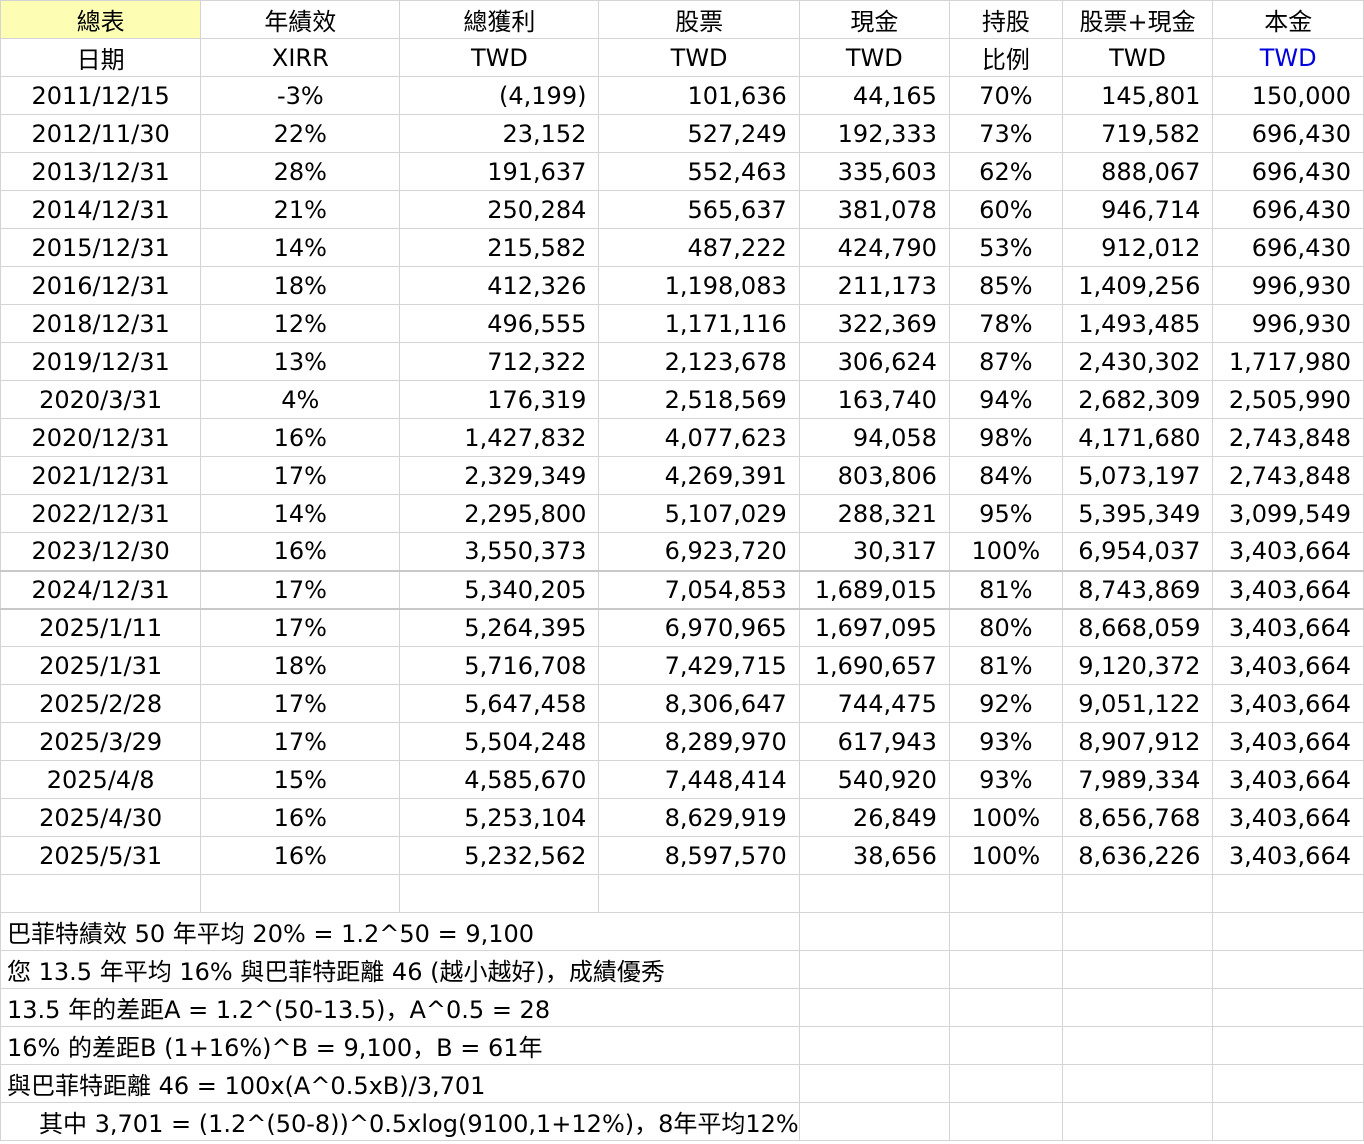  What do you see at coordinates (499, 817) in the screenshot?
I see `table-cell: 5,253,104` at bounding box center [499, 817].